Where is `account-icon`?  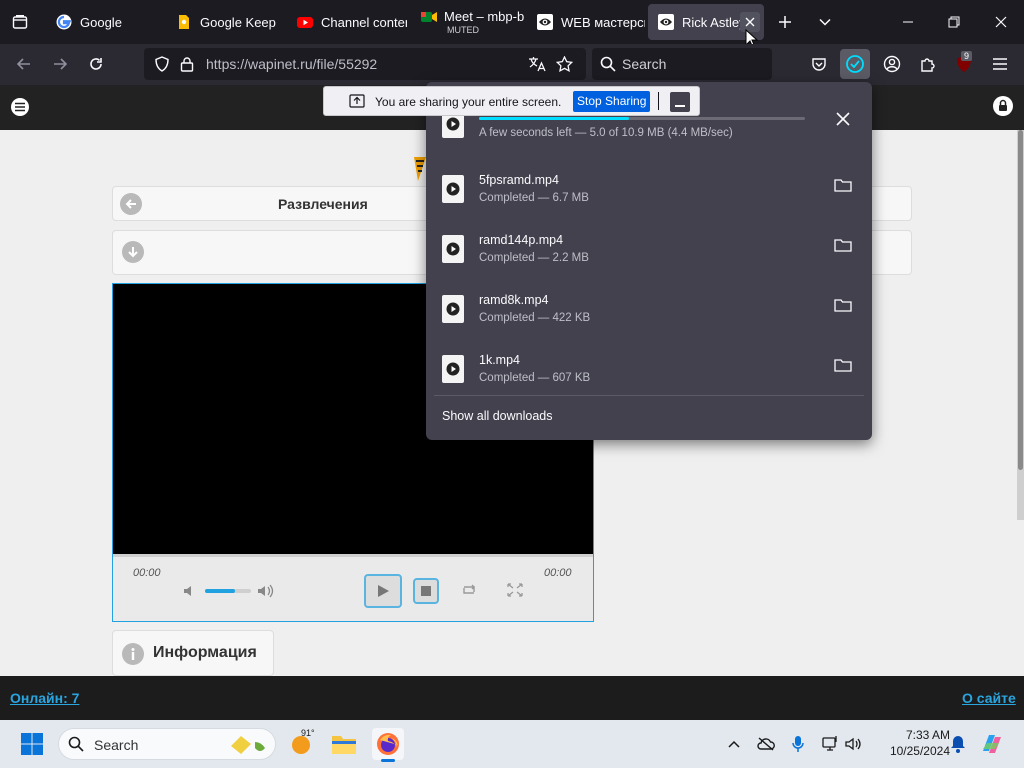 account-icon is located at coordinates (892, 64).